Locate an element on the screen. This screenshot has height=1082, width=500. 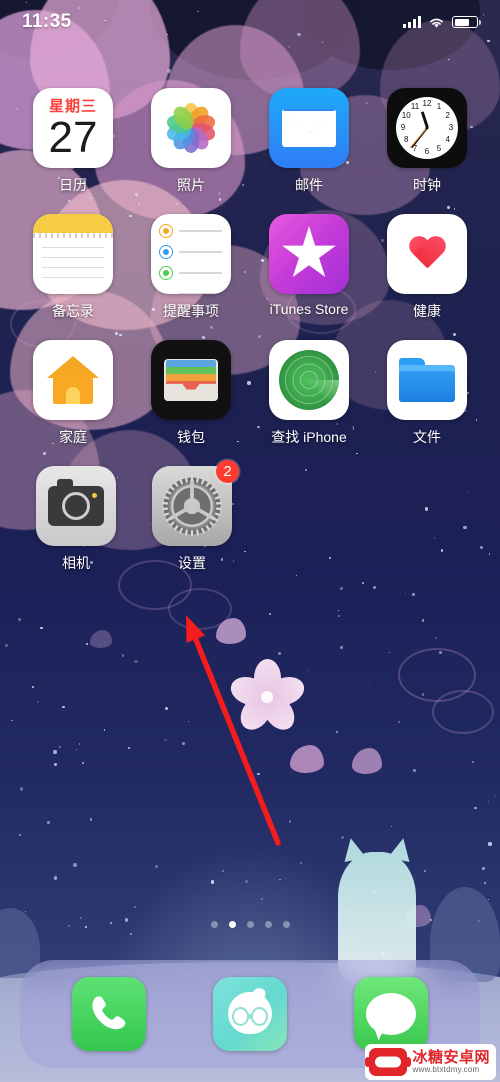
clock-icon: 1 2 3 4 5 6 7 8 9 10 11 12 is located at coordinates (427, 128).